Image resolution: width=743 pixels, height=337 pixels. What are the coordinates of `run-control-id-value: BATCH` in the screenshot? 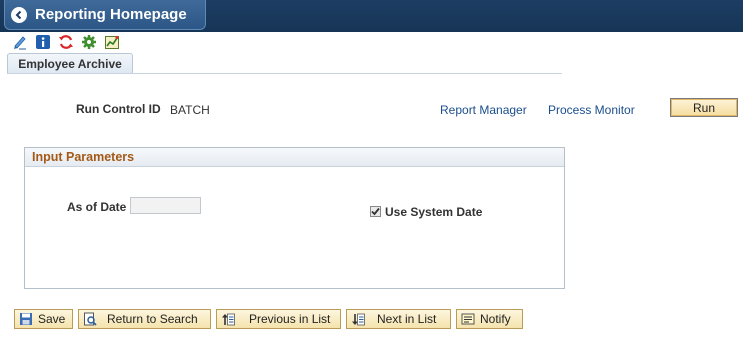 It's located at (190, 110).